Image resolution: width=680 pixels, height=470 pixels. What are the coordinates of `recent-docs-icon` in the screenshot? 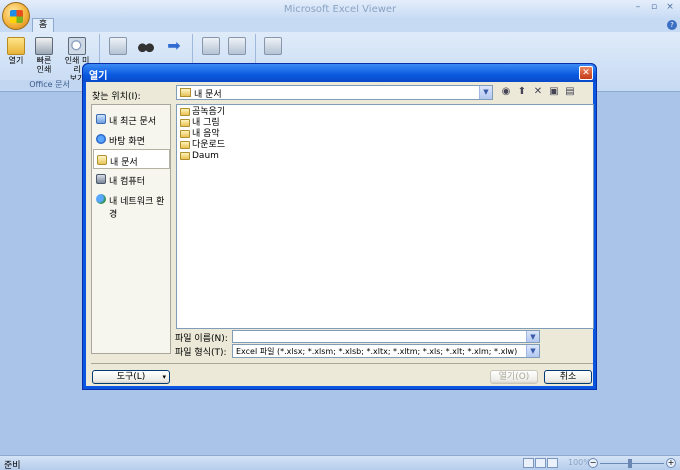 It's located at (101, 119).